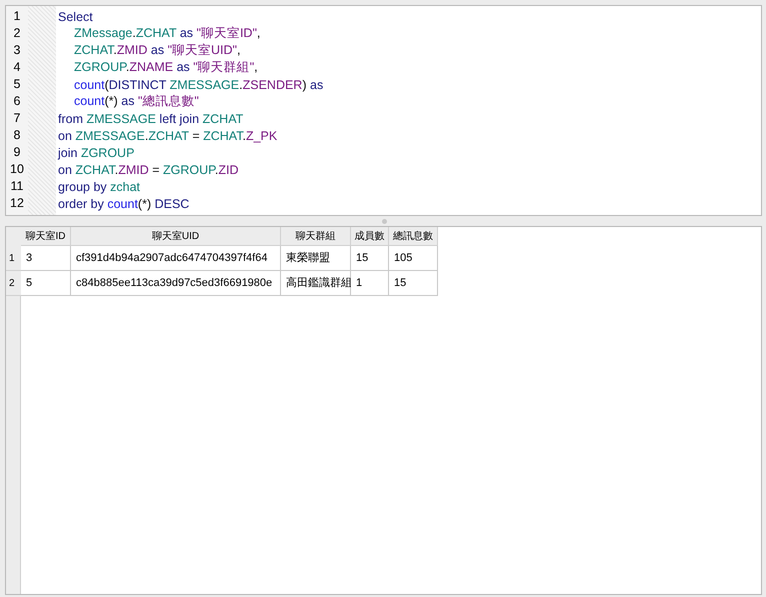 This screenshot has width=766, height=597. Describe the element at coordinates (95, 153) in the screenshot. I see `code-line: join ZGROUP` at that location.